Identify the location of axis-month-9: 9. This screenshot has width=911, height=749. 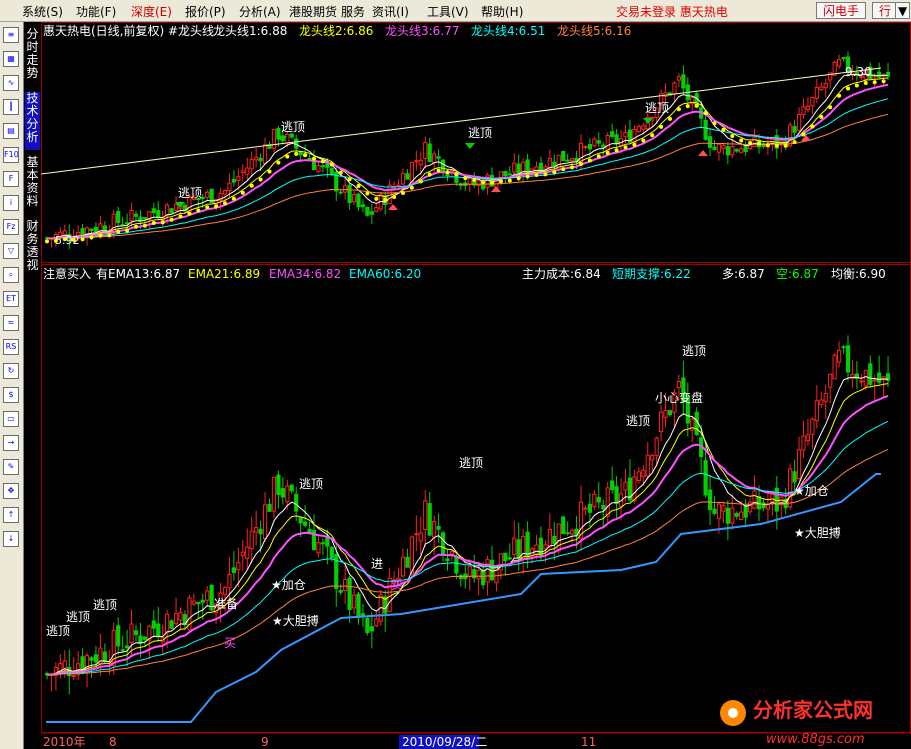
(265, 742).